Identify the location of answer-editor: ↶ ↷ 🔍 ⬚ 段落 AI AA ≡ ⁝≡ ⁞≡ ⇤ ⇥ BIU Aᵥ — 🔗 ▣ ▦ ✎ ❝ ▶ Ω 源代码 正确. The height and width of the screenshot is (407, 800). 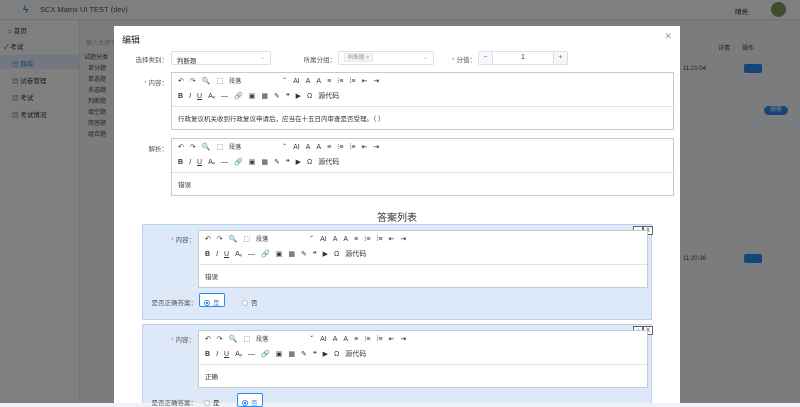
(423, 359).